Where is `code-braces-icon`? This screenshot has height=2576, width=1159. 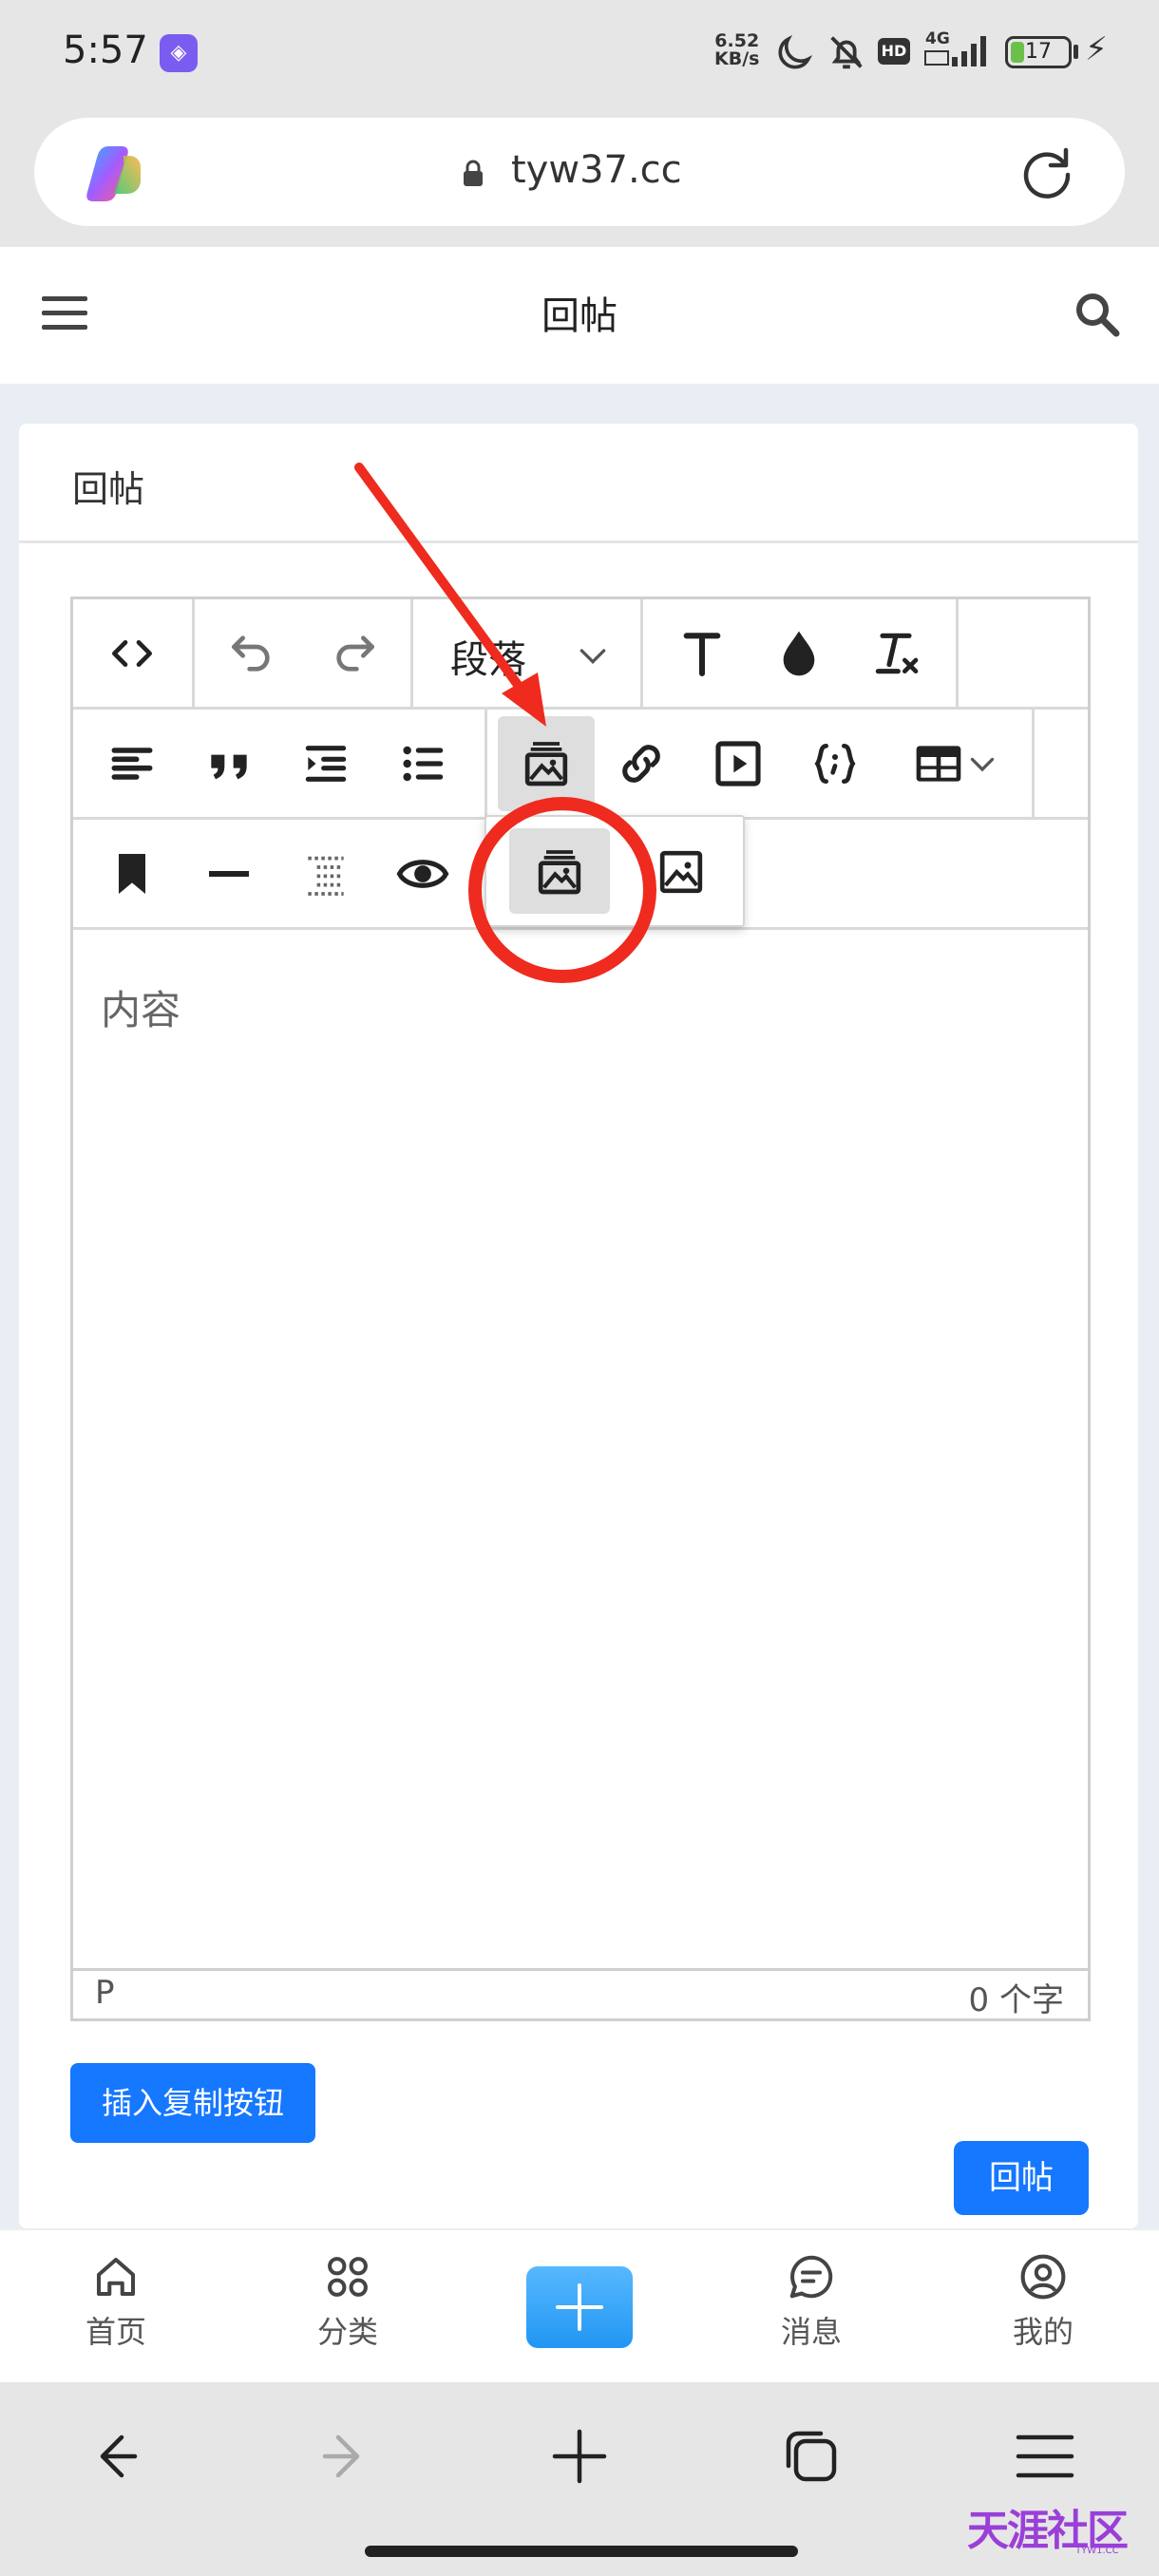 code-braces-icon is located at coordinates (835, 764).